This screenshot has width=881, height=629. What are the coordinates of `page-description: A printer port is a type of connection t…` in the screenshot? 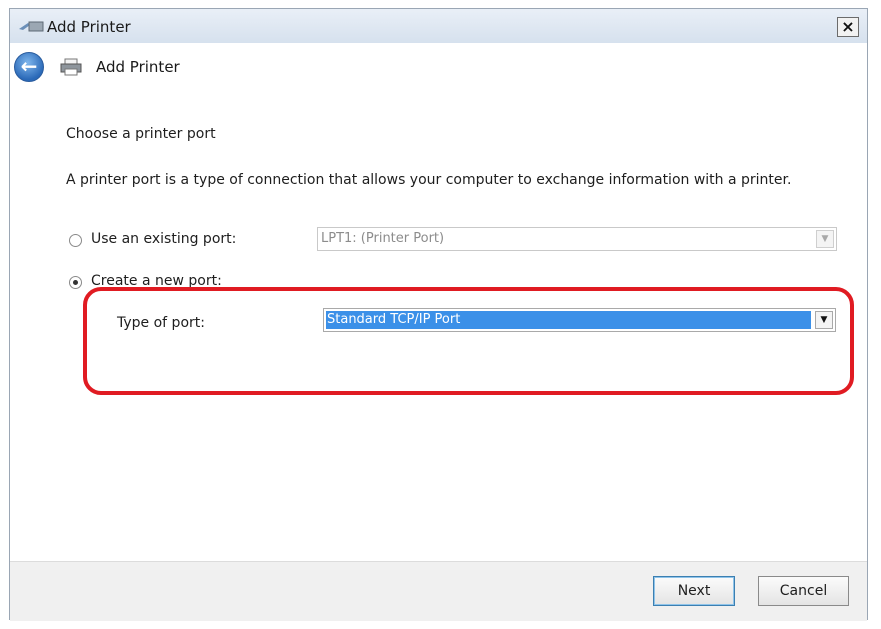 It's located at (429, 180).